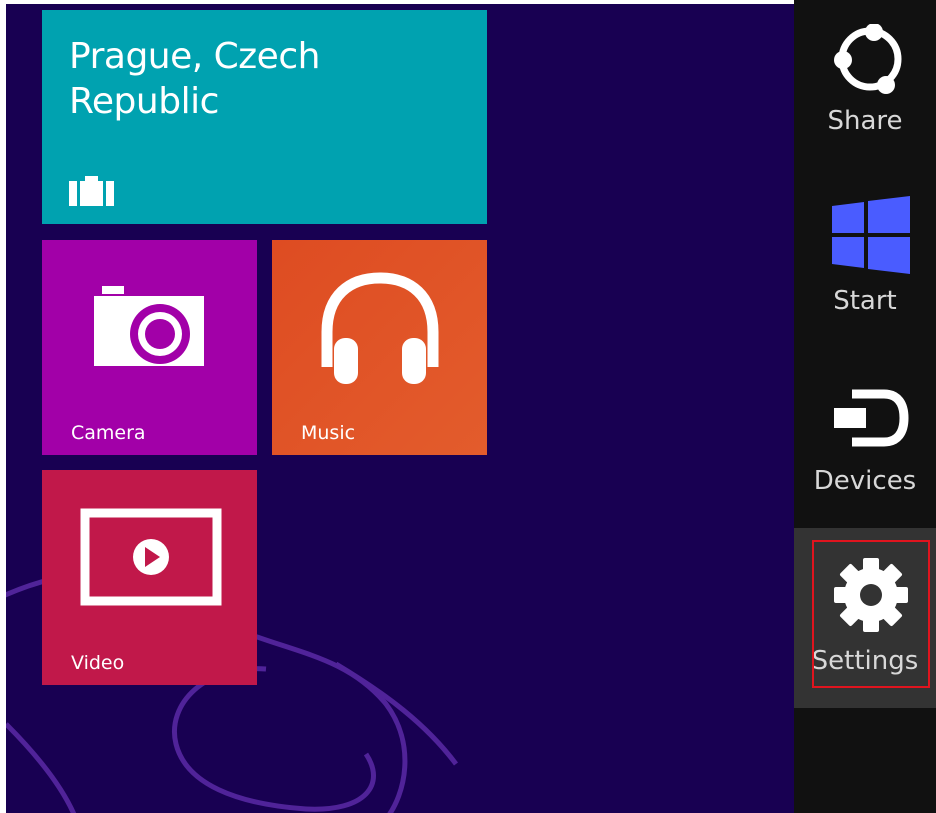 The image size is (936, 813). Describe the element at coordinates (865, 121) in the screenshot. I see `share-charm-label: Share` at that location.